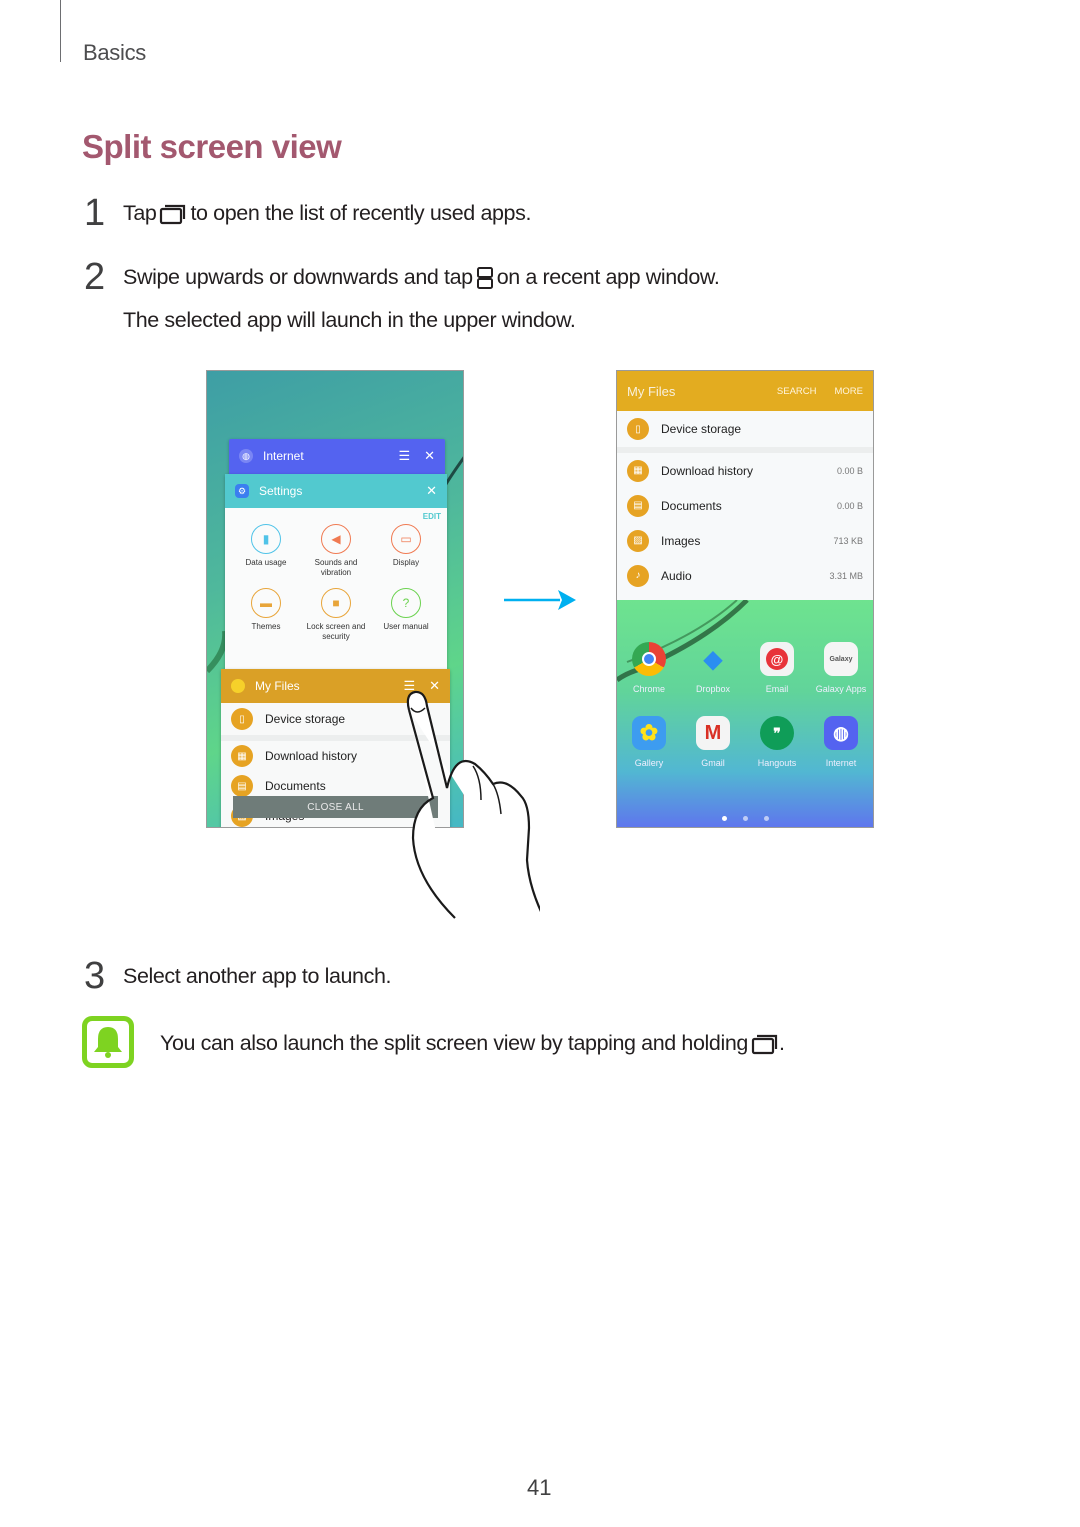 Image resolution: width=1080 pixels, height=1527 pixels. Describe the element at coordinates (724, 818) in the screenshot. I see `page-dot-active` at that location.